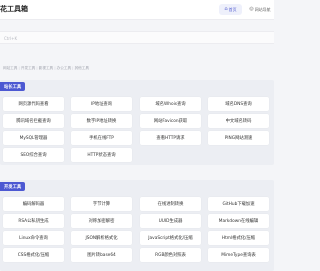 The height and width of the screenshot is (271, 320). Describe the element at coordinates (238, 104) in the screenshot. I see `tool-card: 域名DNS查询` at that location.